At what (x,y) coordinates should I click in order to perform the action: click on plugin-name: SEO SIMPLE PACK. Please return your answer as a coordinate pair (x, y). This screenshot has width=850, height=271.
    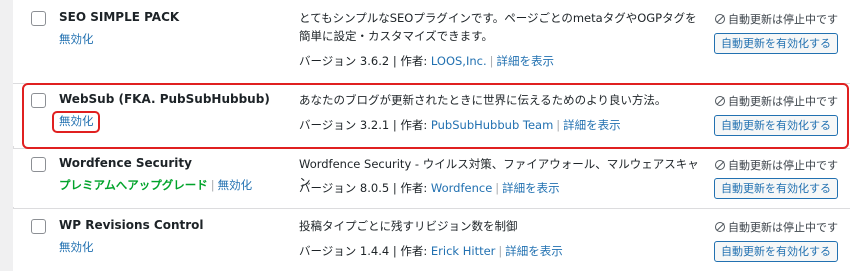
    Looking at the image, I should click on (119, 17).